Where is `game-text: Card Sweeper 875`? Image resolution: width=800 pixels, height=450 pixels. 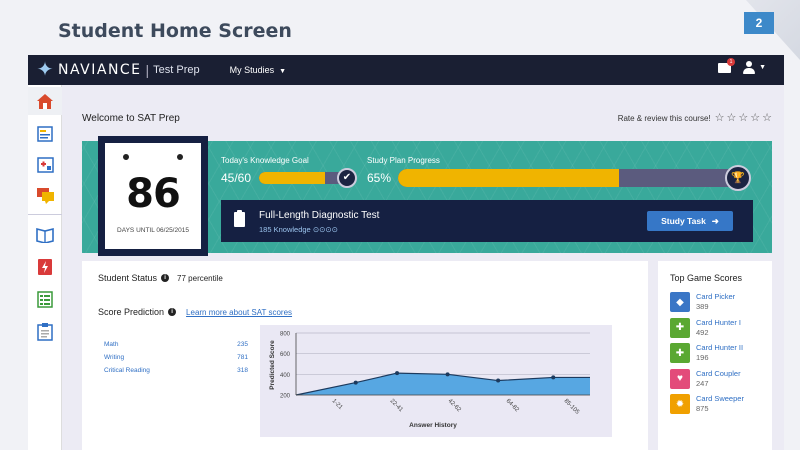 game-text: Card Sweeper 875 is located at coordinates (720, 404).